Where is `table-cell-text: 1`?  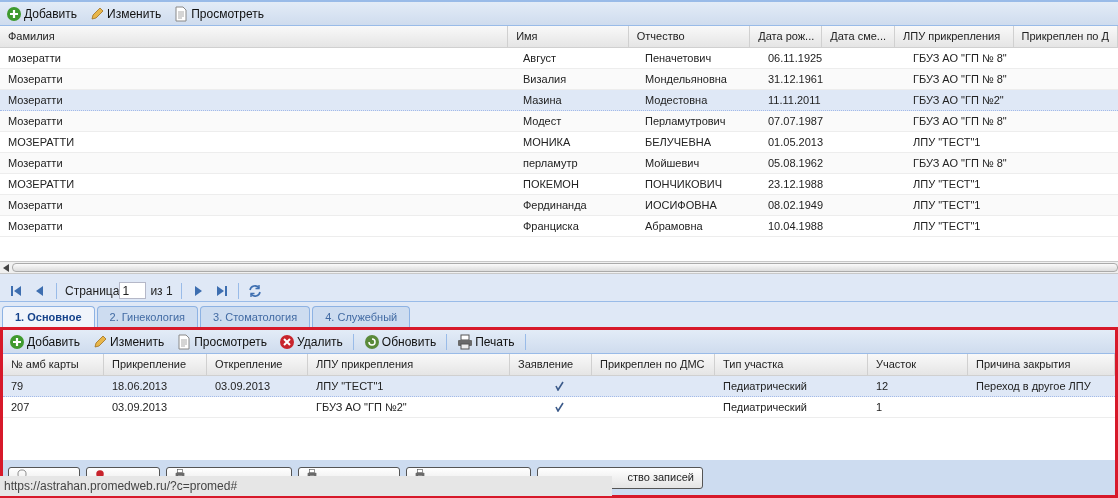
table-cell-text: 1 is located at coordinates (879, 407).